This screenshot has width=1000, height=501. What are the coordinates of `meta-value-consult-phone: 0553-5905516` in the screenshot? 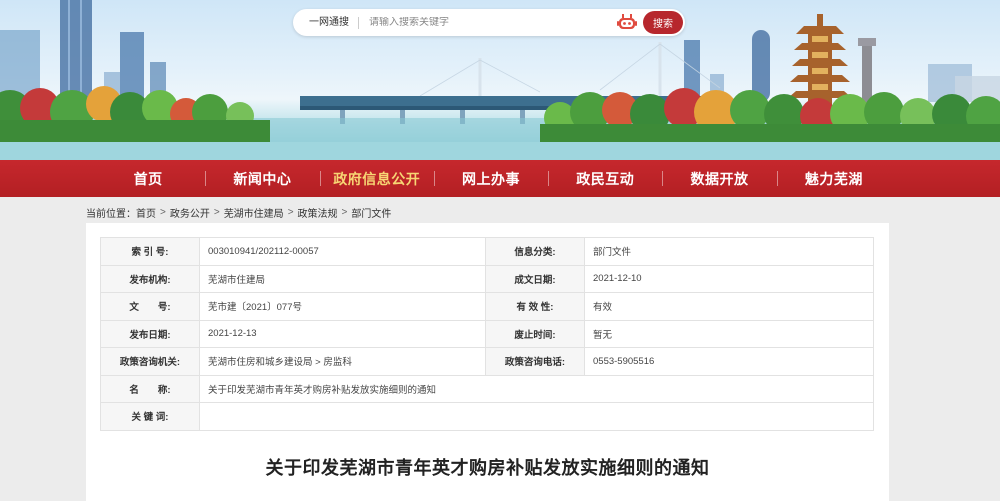 It's located at (729, 361).